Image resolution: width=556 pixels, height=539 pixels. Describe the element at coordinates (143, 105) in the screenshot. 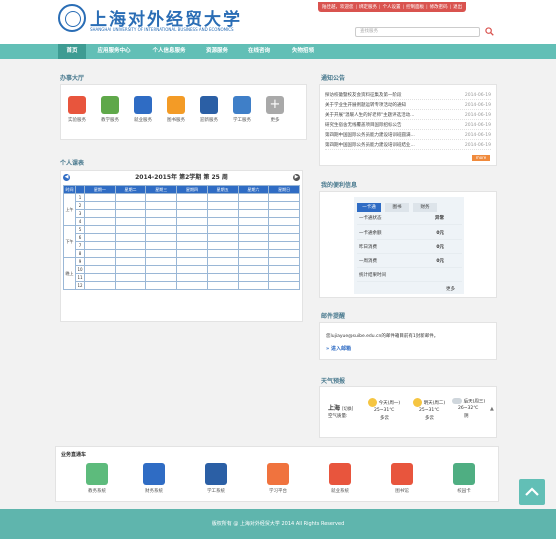

I see `employment-icon` at that location.